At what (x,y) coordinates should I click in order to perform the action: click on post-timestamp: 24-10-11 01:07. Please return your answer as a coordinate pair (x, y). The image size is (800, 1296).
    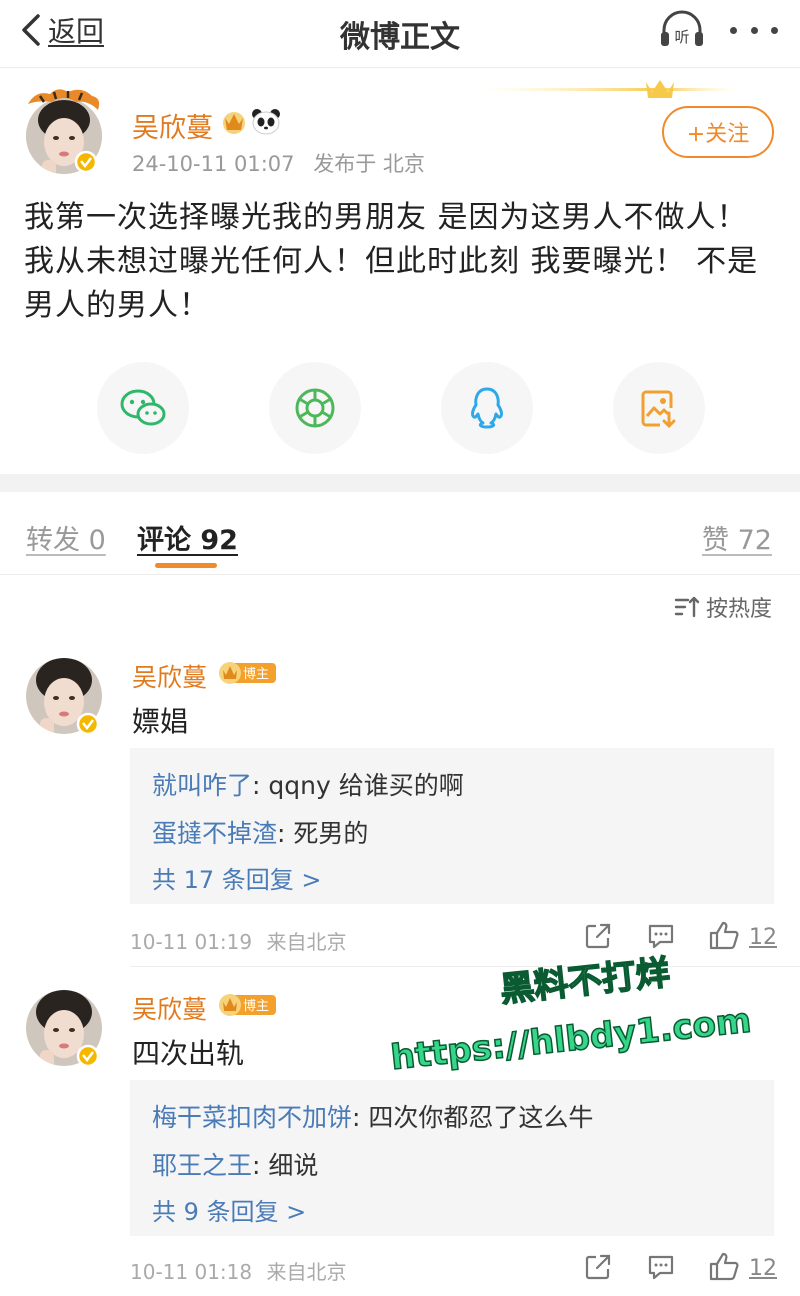
    Looking at the image, I should click on (213, 164).